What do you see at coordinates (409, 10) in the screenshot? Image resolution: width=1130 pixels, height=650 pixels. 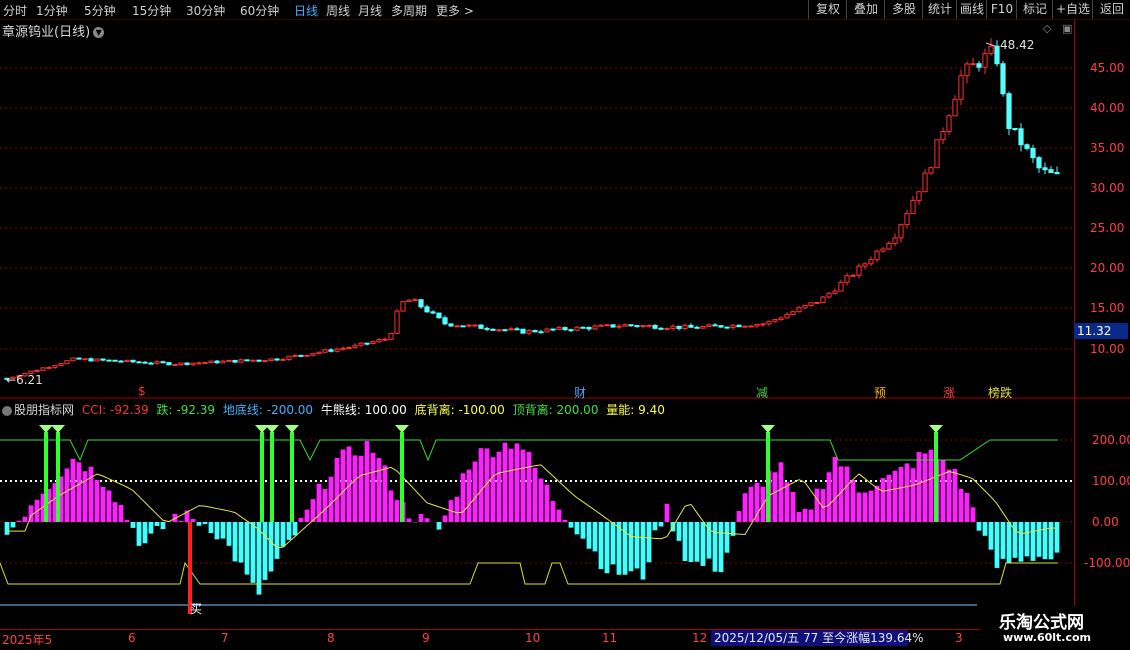 I see `period-tab-multi: 多周期` at bounding box center [409, 10].